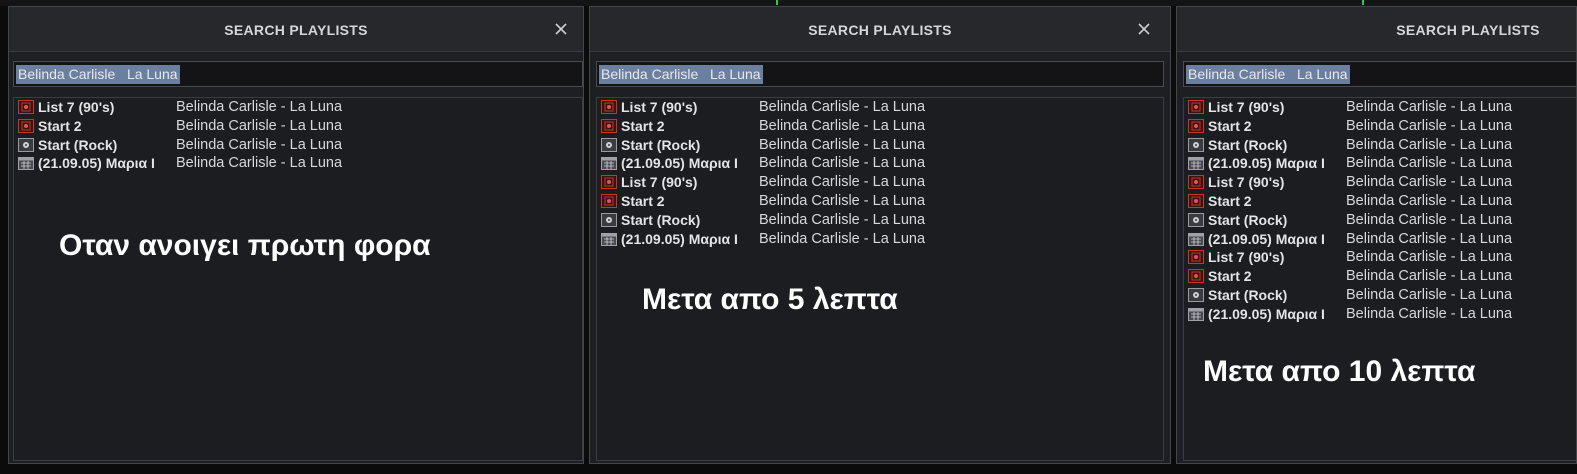  What do you see at coordinates (1339, 371) in the screenshot?
I see `caption-text: Μετα απο 10 λεπτα` at bounding box center [1339, 371].